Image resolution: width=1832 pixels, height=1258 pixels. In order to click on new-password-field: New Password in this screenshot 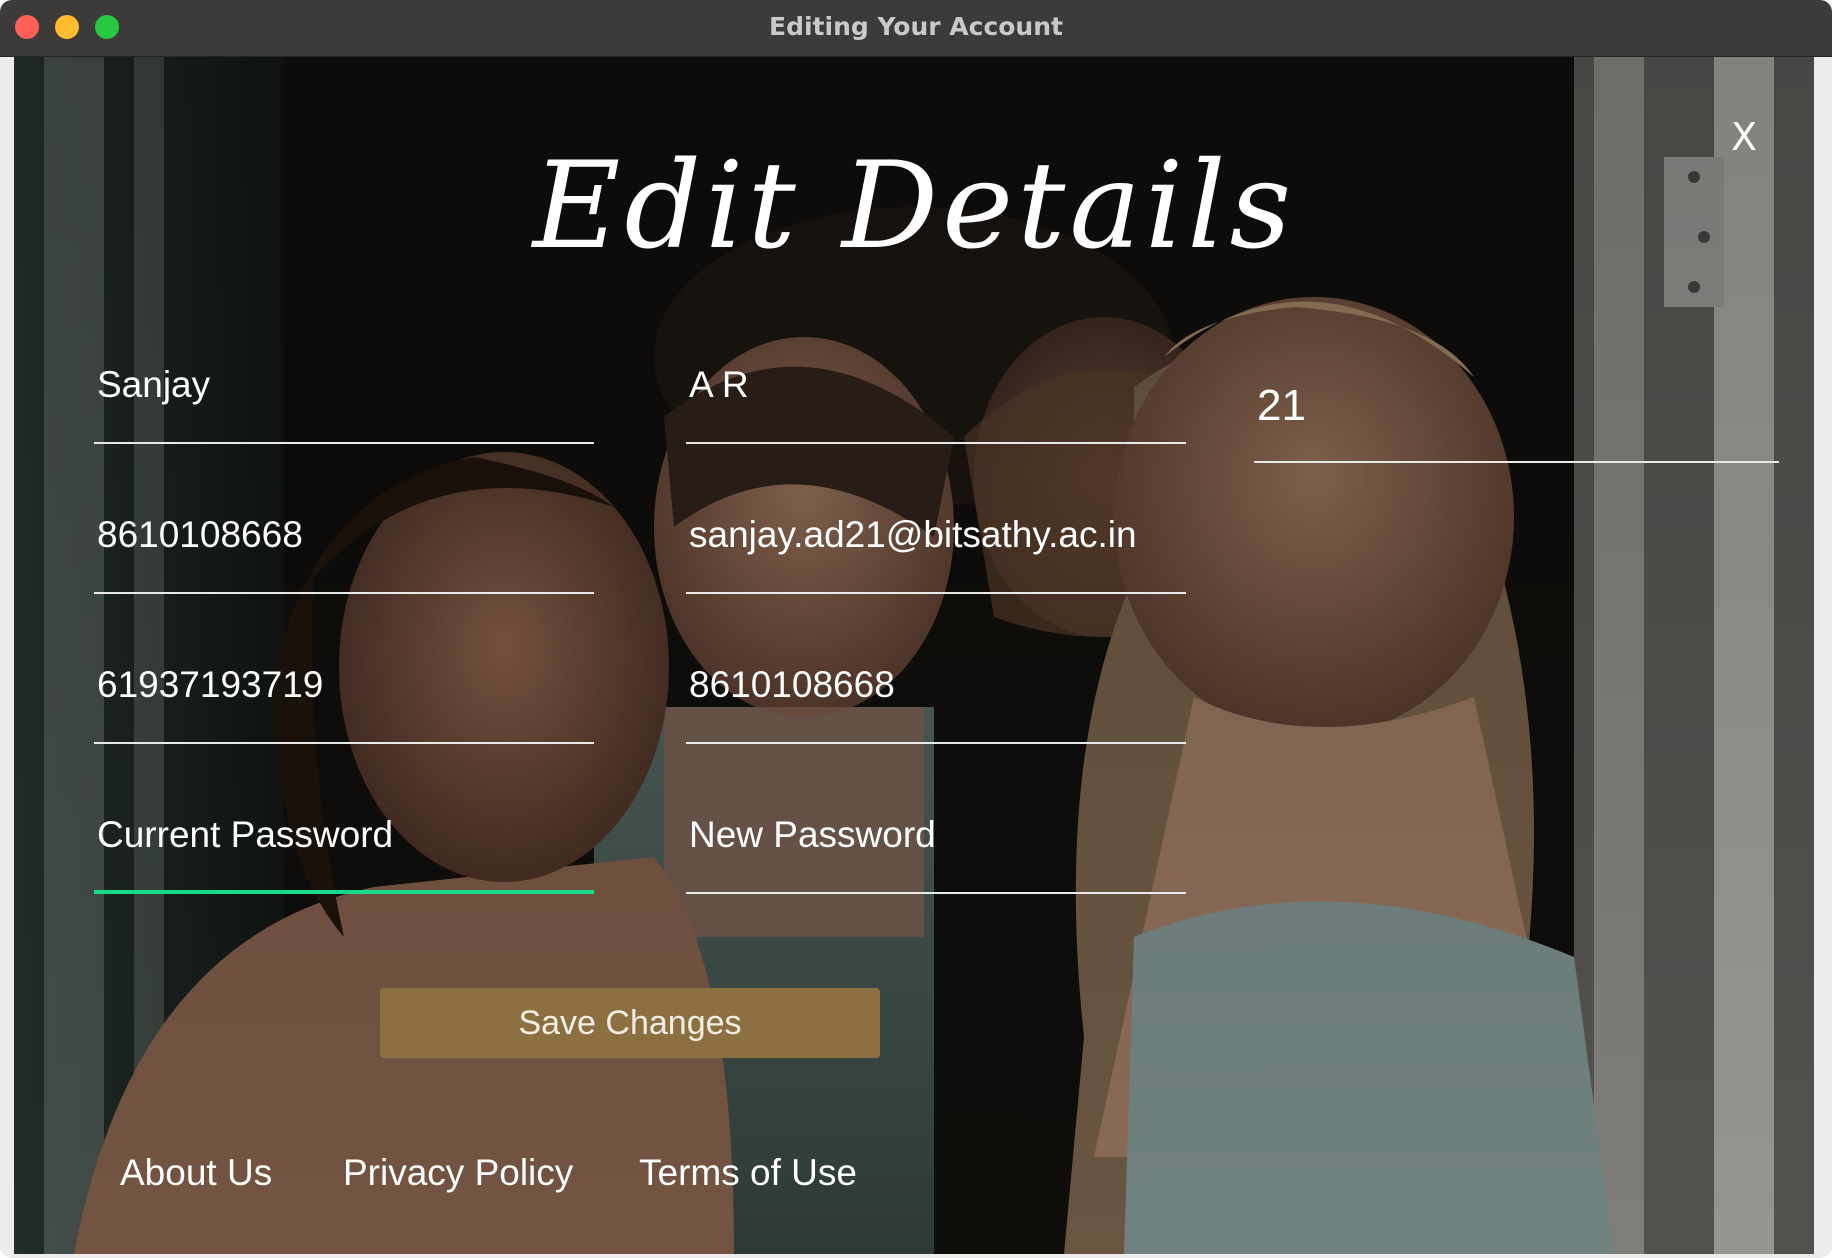, I will do `click(936, 849)`.